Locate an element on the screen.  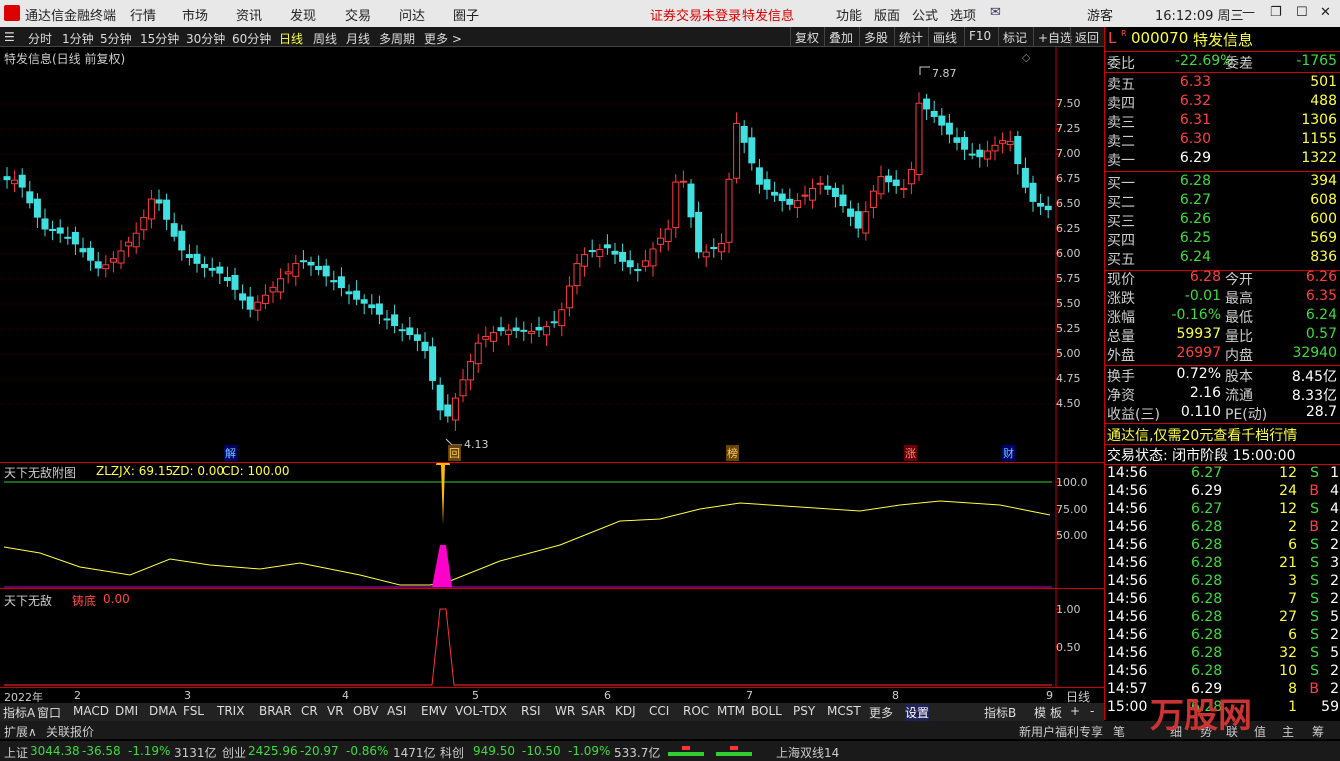
tool-huaxian: 画线 is located at coordinates (944, 36).